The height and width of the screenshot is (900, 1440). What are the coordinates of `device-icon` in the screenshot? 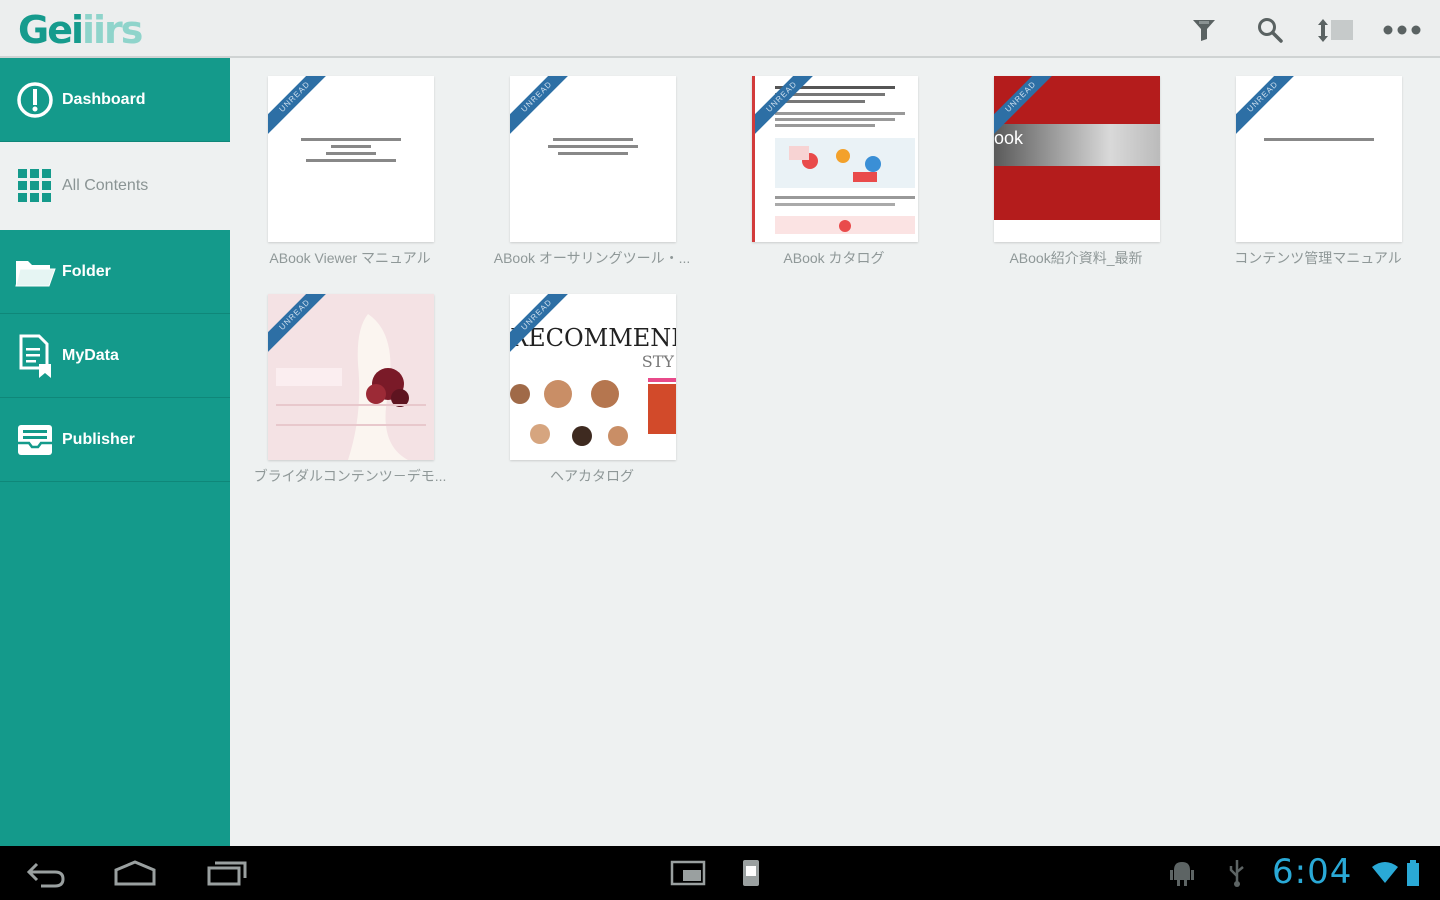 It's located at (751, 873).